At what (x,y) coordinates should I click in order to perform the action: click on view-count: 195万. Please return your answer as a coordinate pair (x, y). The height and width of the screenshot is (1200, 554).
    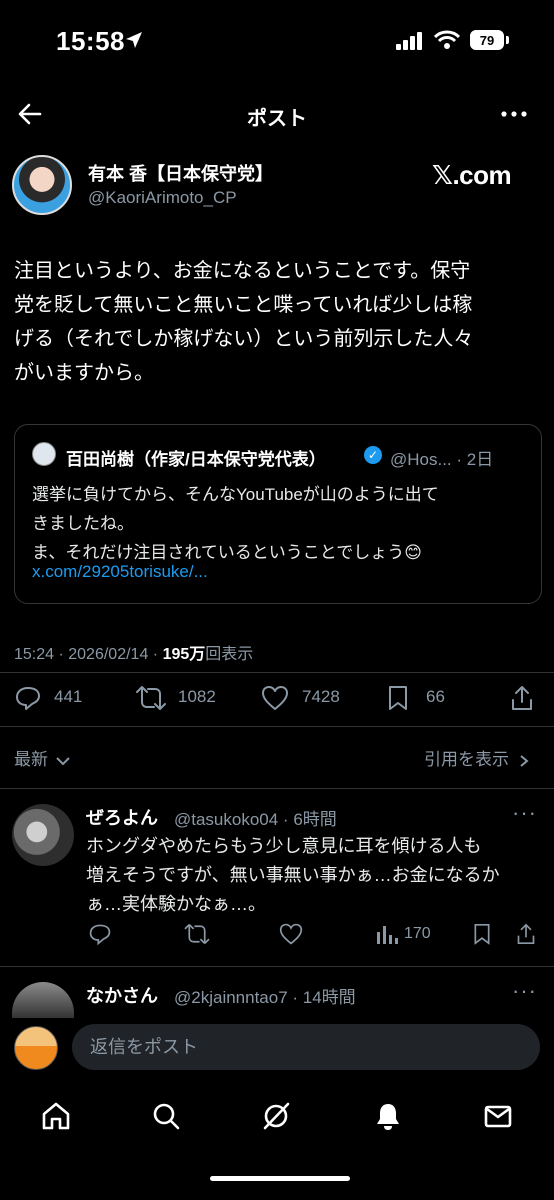
    Looking at the image, I should click on (184, 654).